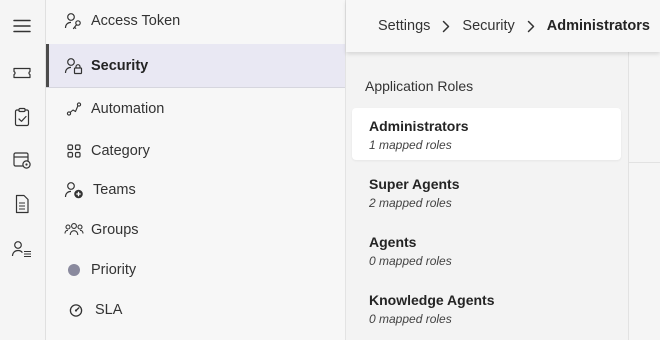 This screenshot has height=340, width=660. What do you see at coordinates (486, 250) in the screenshot?
I see `role-item-agents: Agents 0 mapped roles` at bounding box center [486, 250].